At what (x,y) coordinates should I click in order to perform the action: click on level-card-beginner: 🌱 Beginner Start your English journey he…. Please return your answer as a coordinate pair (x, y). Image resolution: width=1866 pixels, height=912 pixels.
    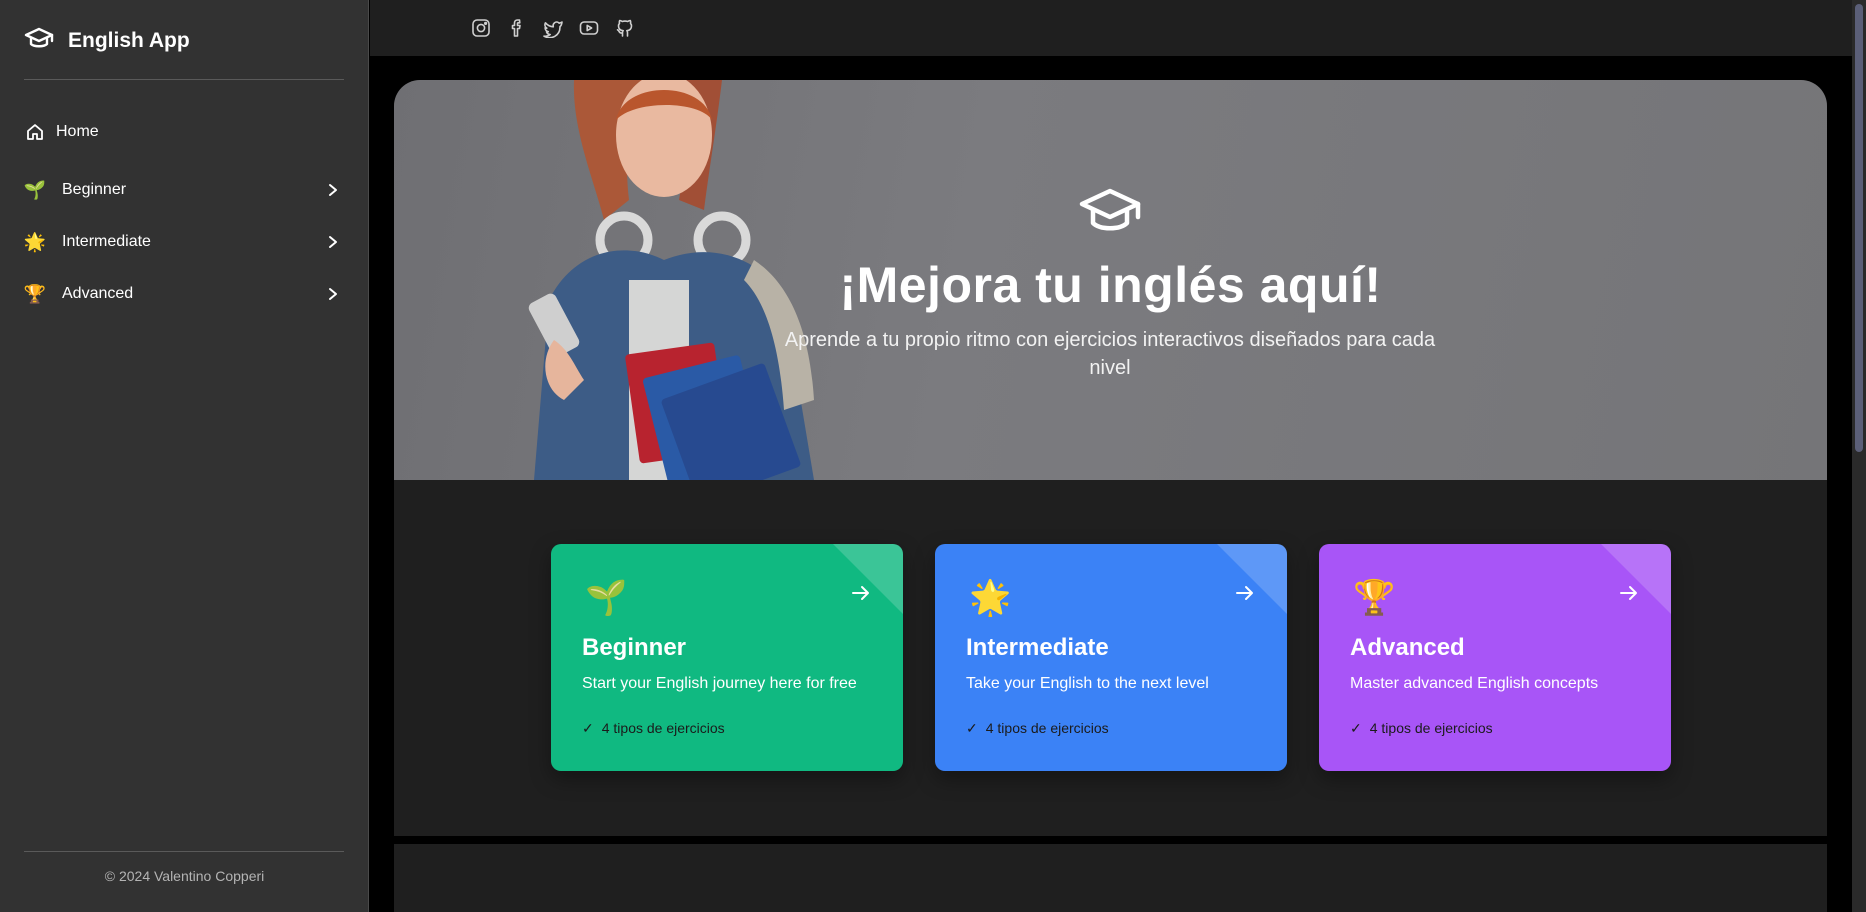
    Looking at the image, I should click on (727, 657).